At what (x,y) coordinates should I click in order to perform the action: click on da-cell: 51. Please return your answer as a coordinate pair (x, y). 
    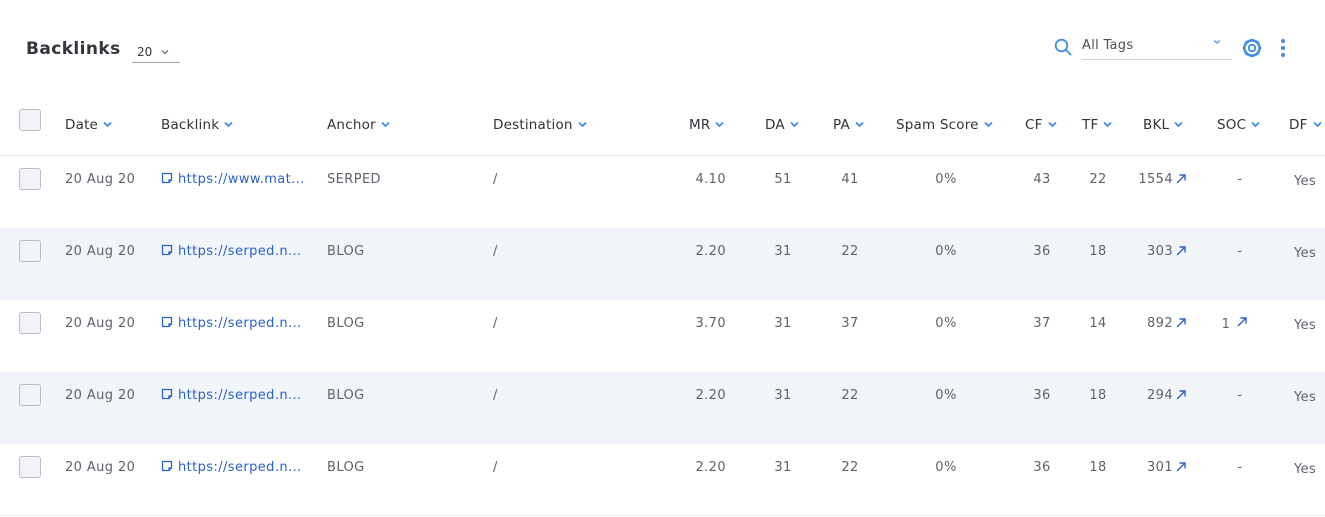
    Looking at the image, I should click on (783, 179).